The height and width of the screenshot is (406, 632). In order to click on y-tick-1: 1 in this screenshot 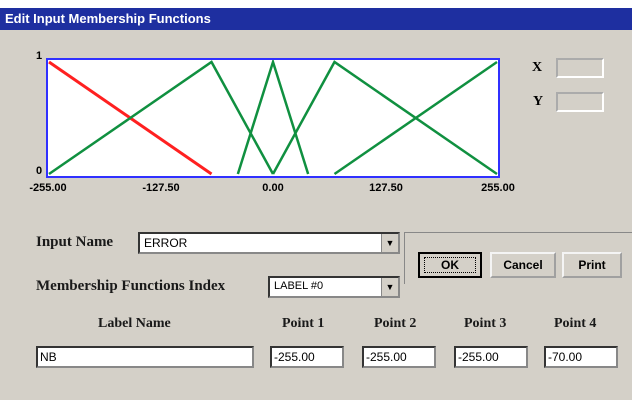, I will do `click(39, 56)`.